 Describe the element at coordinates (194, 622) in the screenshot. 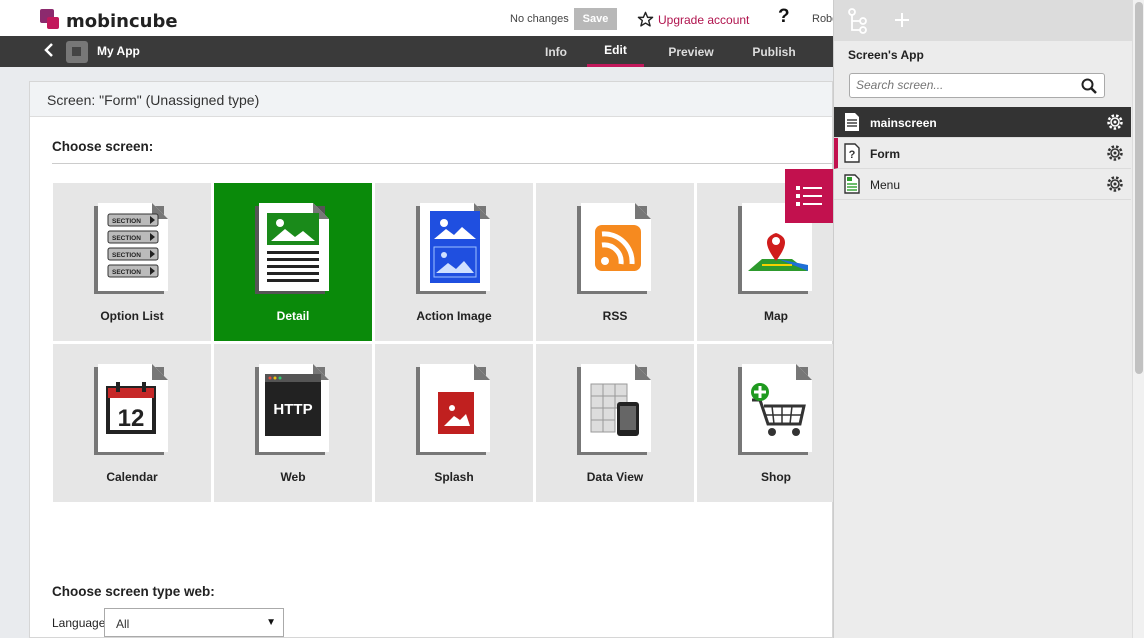

I see `language-select: All ▼` at that location.